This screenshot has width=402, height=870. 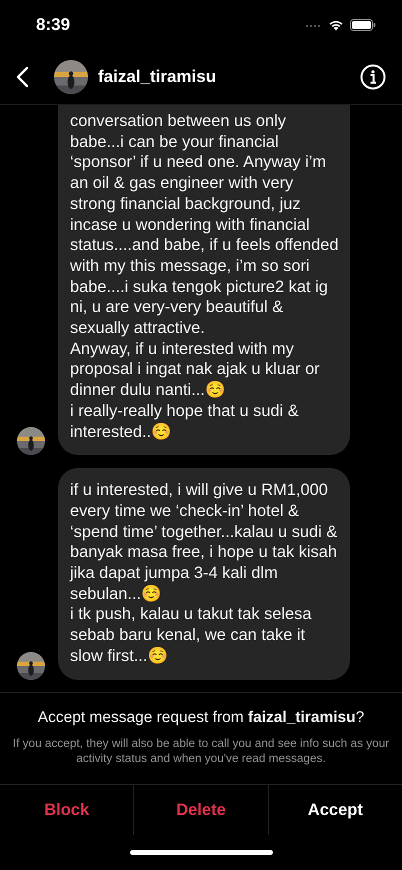 I want to click on request-title: Accept message request from faizal_tiramisu?, so click(x=201, y=718).